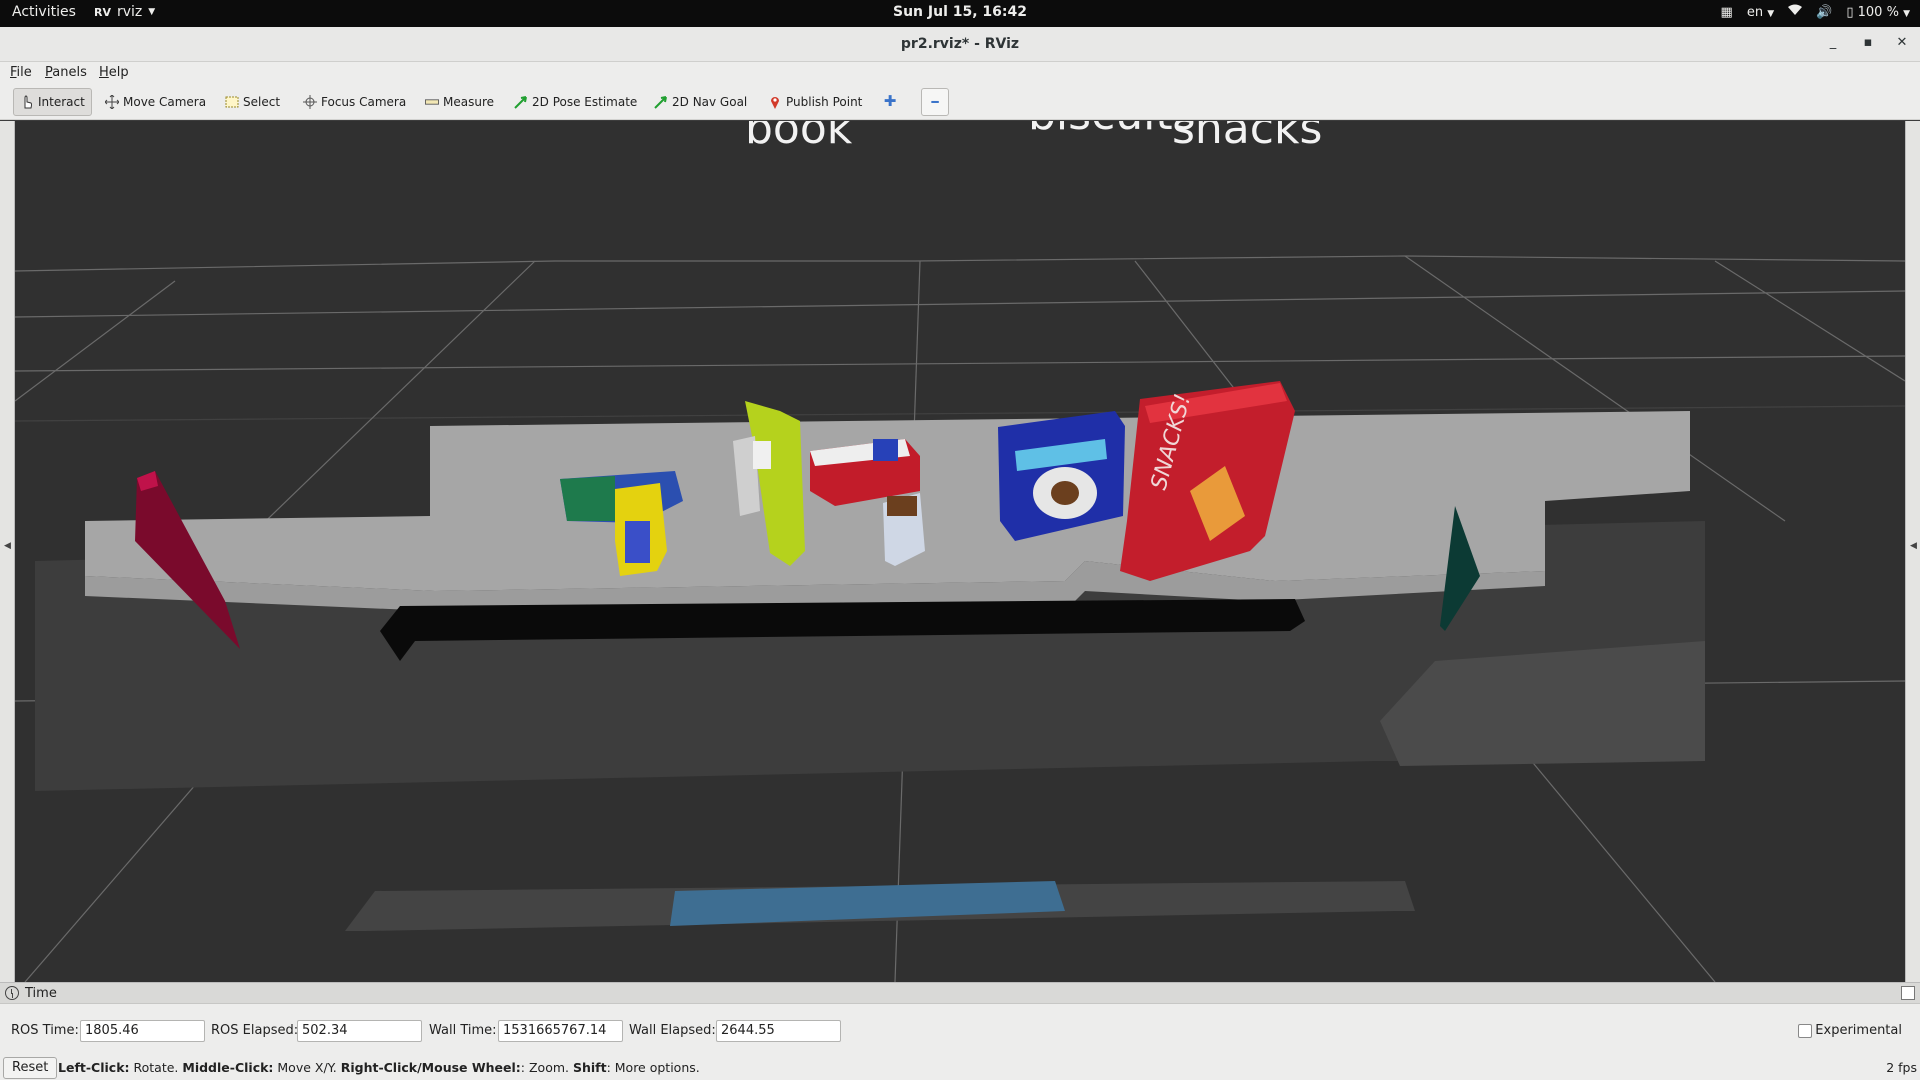 The width and height of the screenshot is (1920, 1080). Describe the element at coordinates (232, 102) in the screenshot. I see `selection-box-icon` at that location.